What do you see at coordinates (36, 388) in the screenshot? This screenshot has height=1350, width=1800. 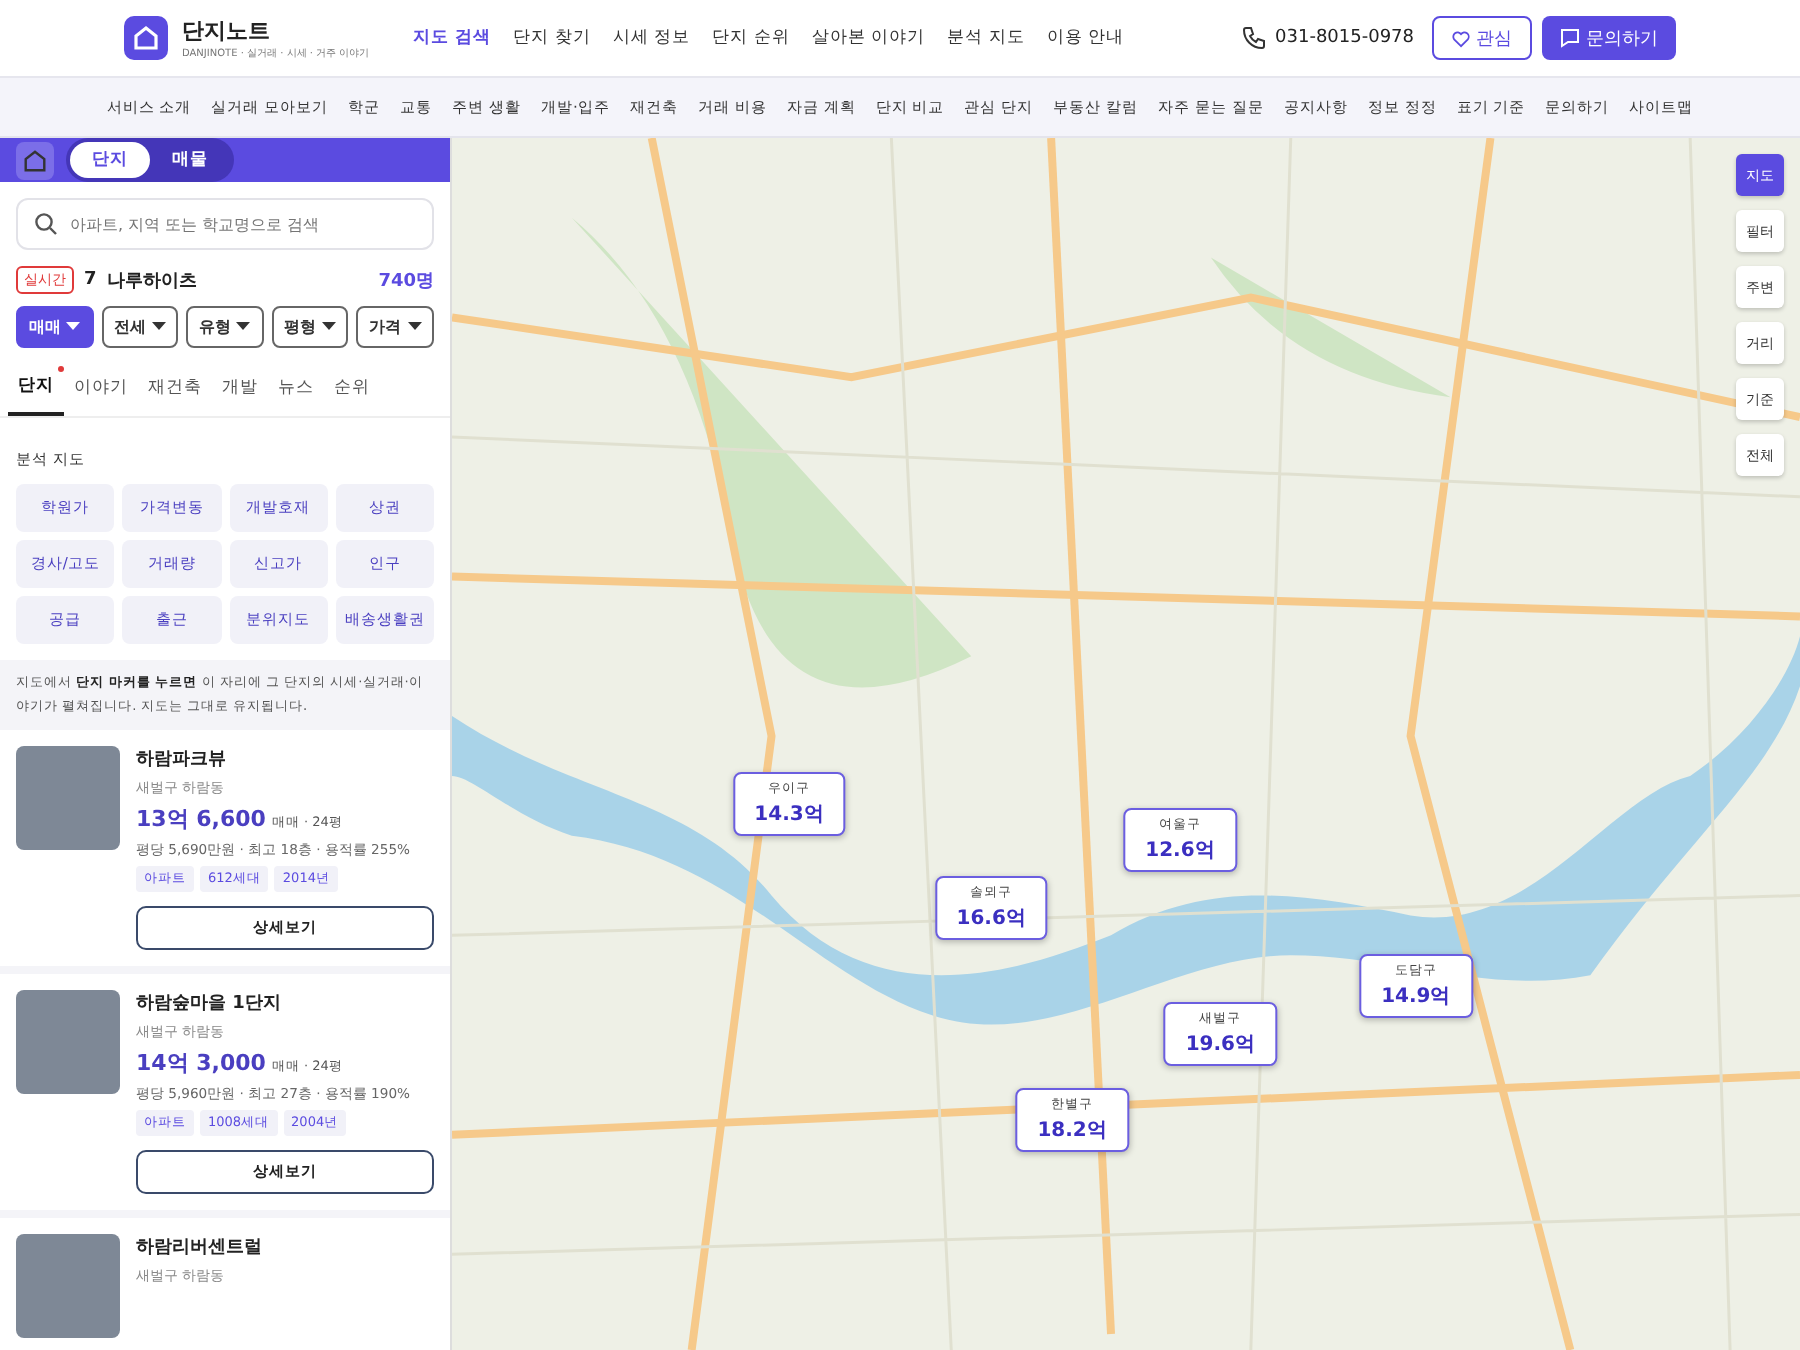 I see `tab: 단지` at bounding box center [36, 388].